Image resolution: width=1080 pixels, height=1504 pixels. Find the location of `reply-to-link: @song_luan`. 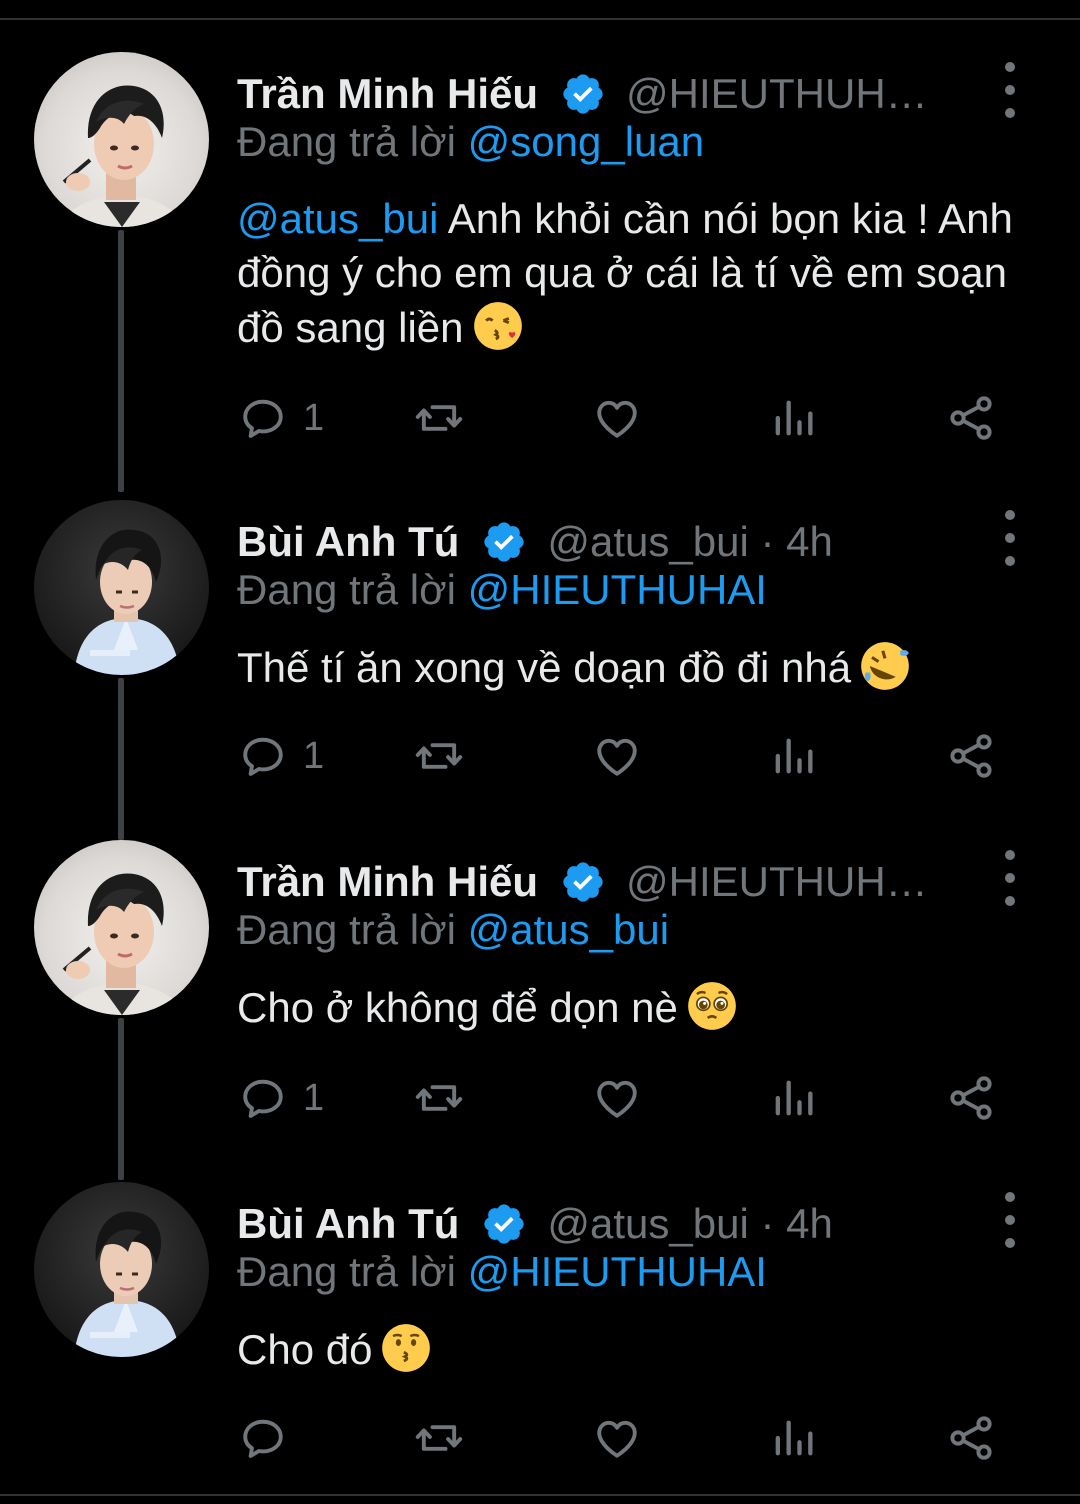

reply-to-link: @song_luan is located at coordinates (586, 141).